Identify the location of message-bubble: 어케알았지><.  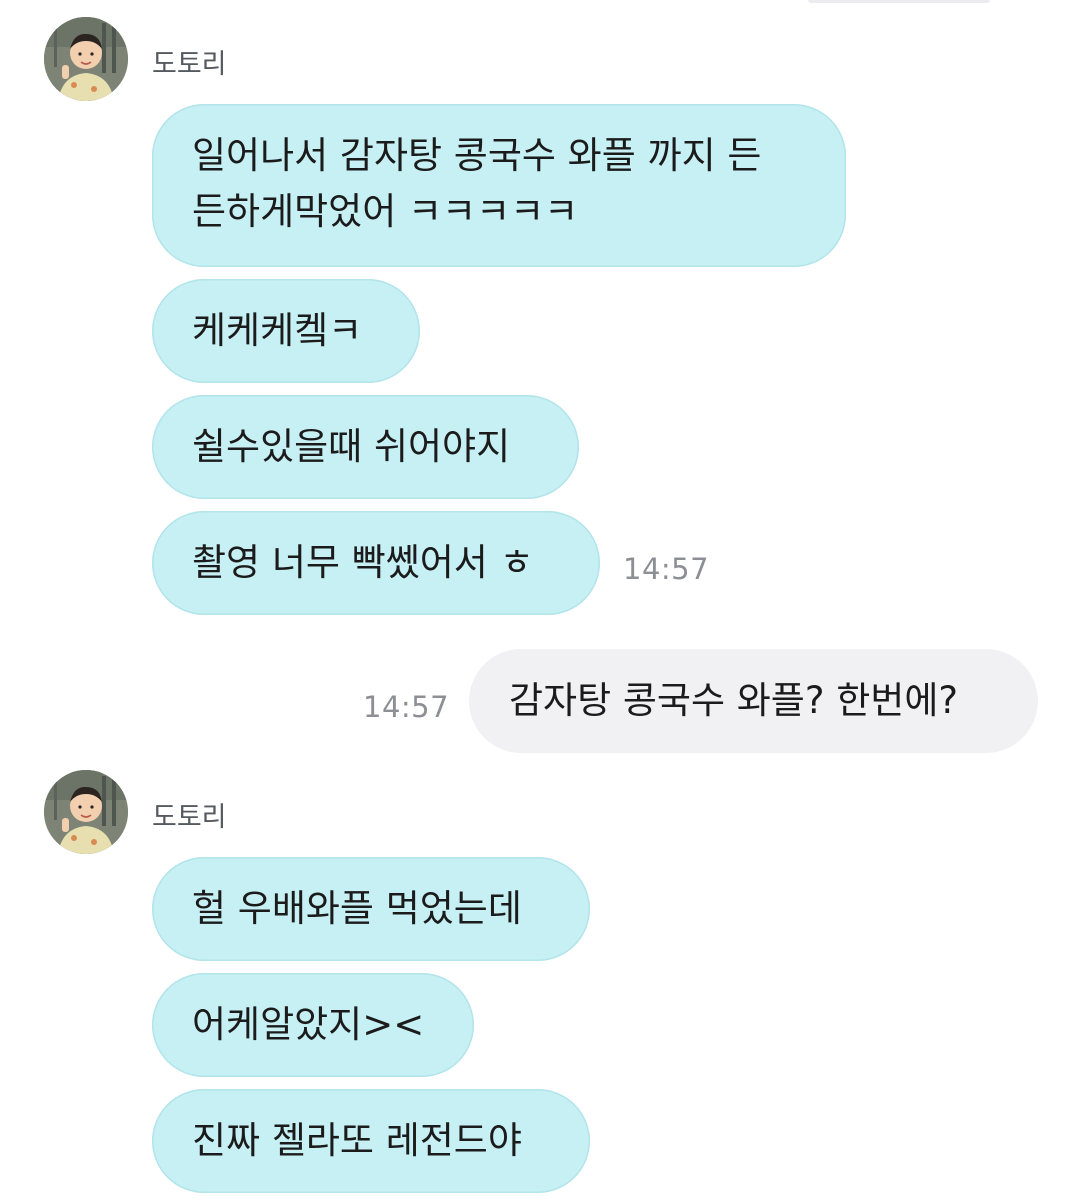
(313, 1025).